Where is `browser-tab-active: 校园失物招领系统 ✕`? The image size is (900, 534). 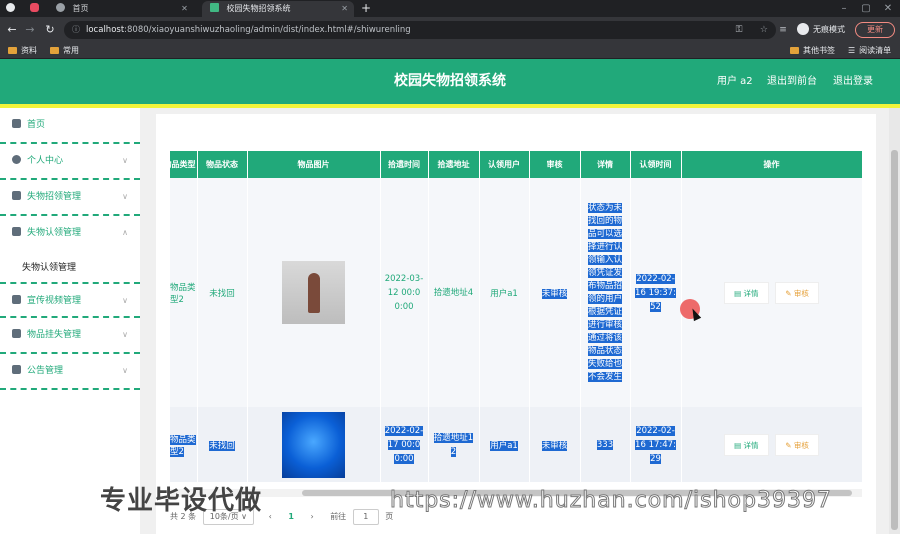
browser-tab-active: 校园失物招领系统 ✕ is located at coordinates (278, 9).